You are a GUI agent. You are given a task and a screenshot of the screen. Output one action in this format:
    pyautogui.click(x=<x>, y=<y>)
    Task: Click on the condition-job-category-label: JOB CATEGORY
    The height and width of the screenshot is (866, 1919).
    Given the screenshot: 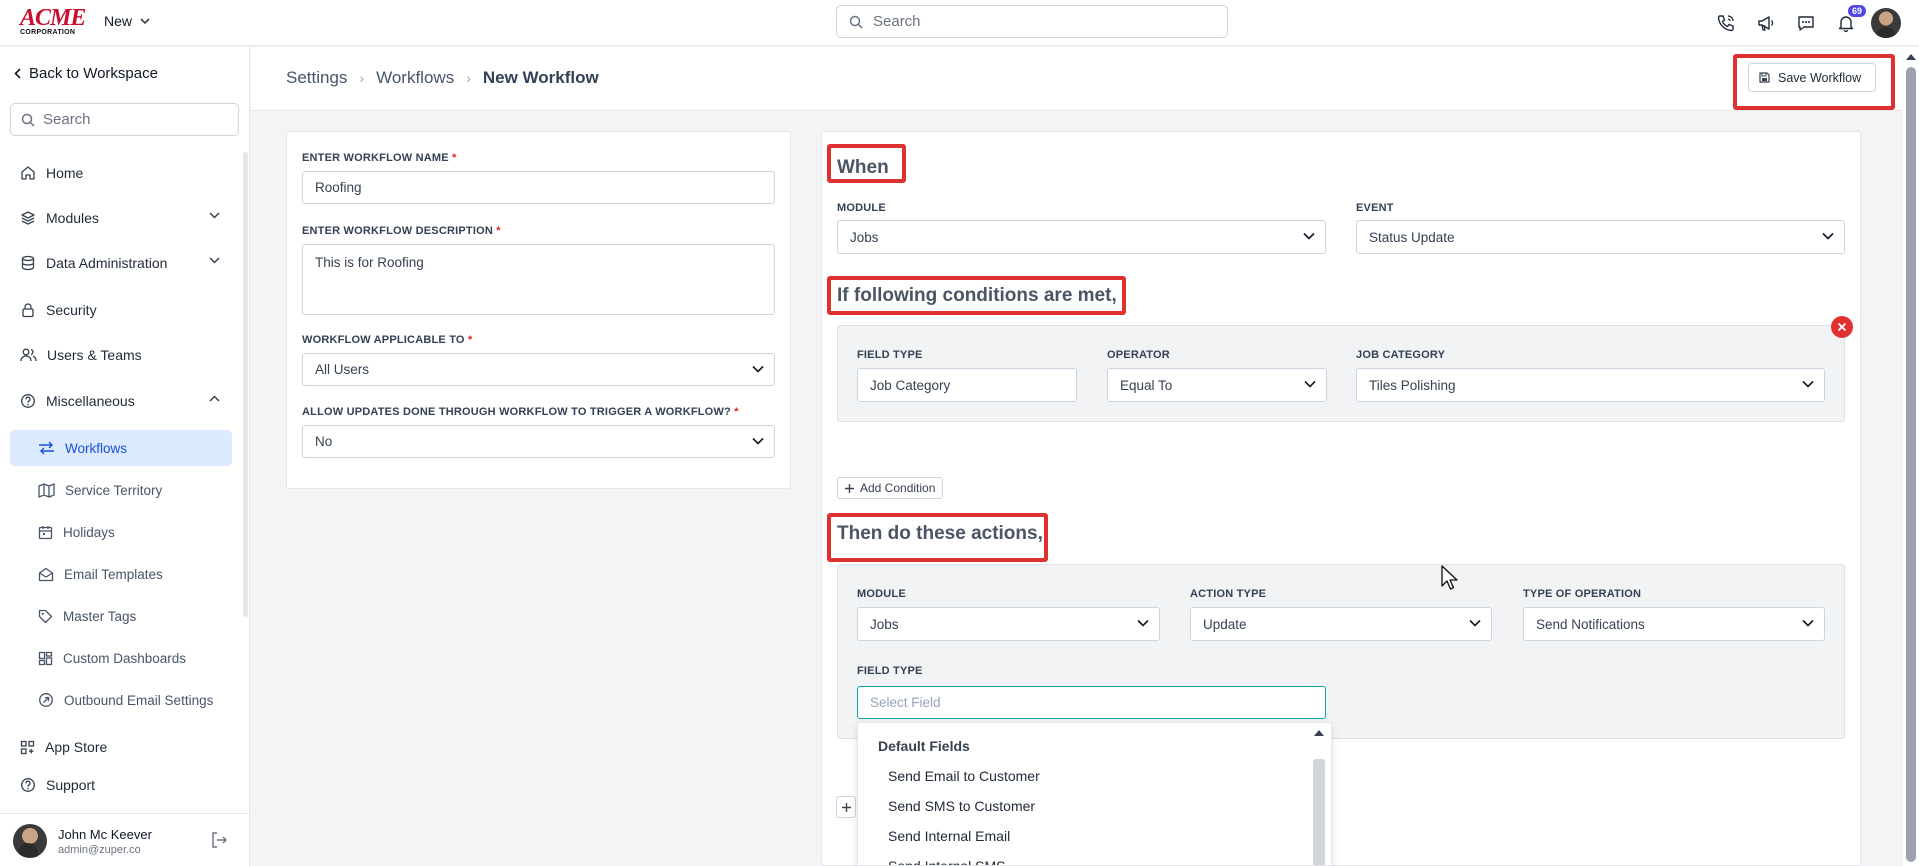 What is the action you would take?
    pyautogui.click(x=1401, y=355)
    